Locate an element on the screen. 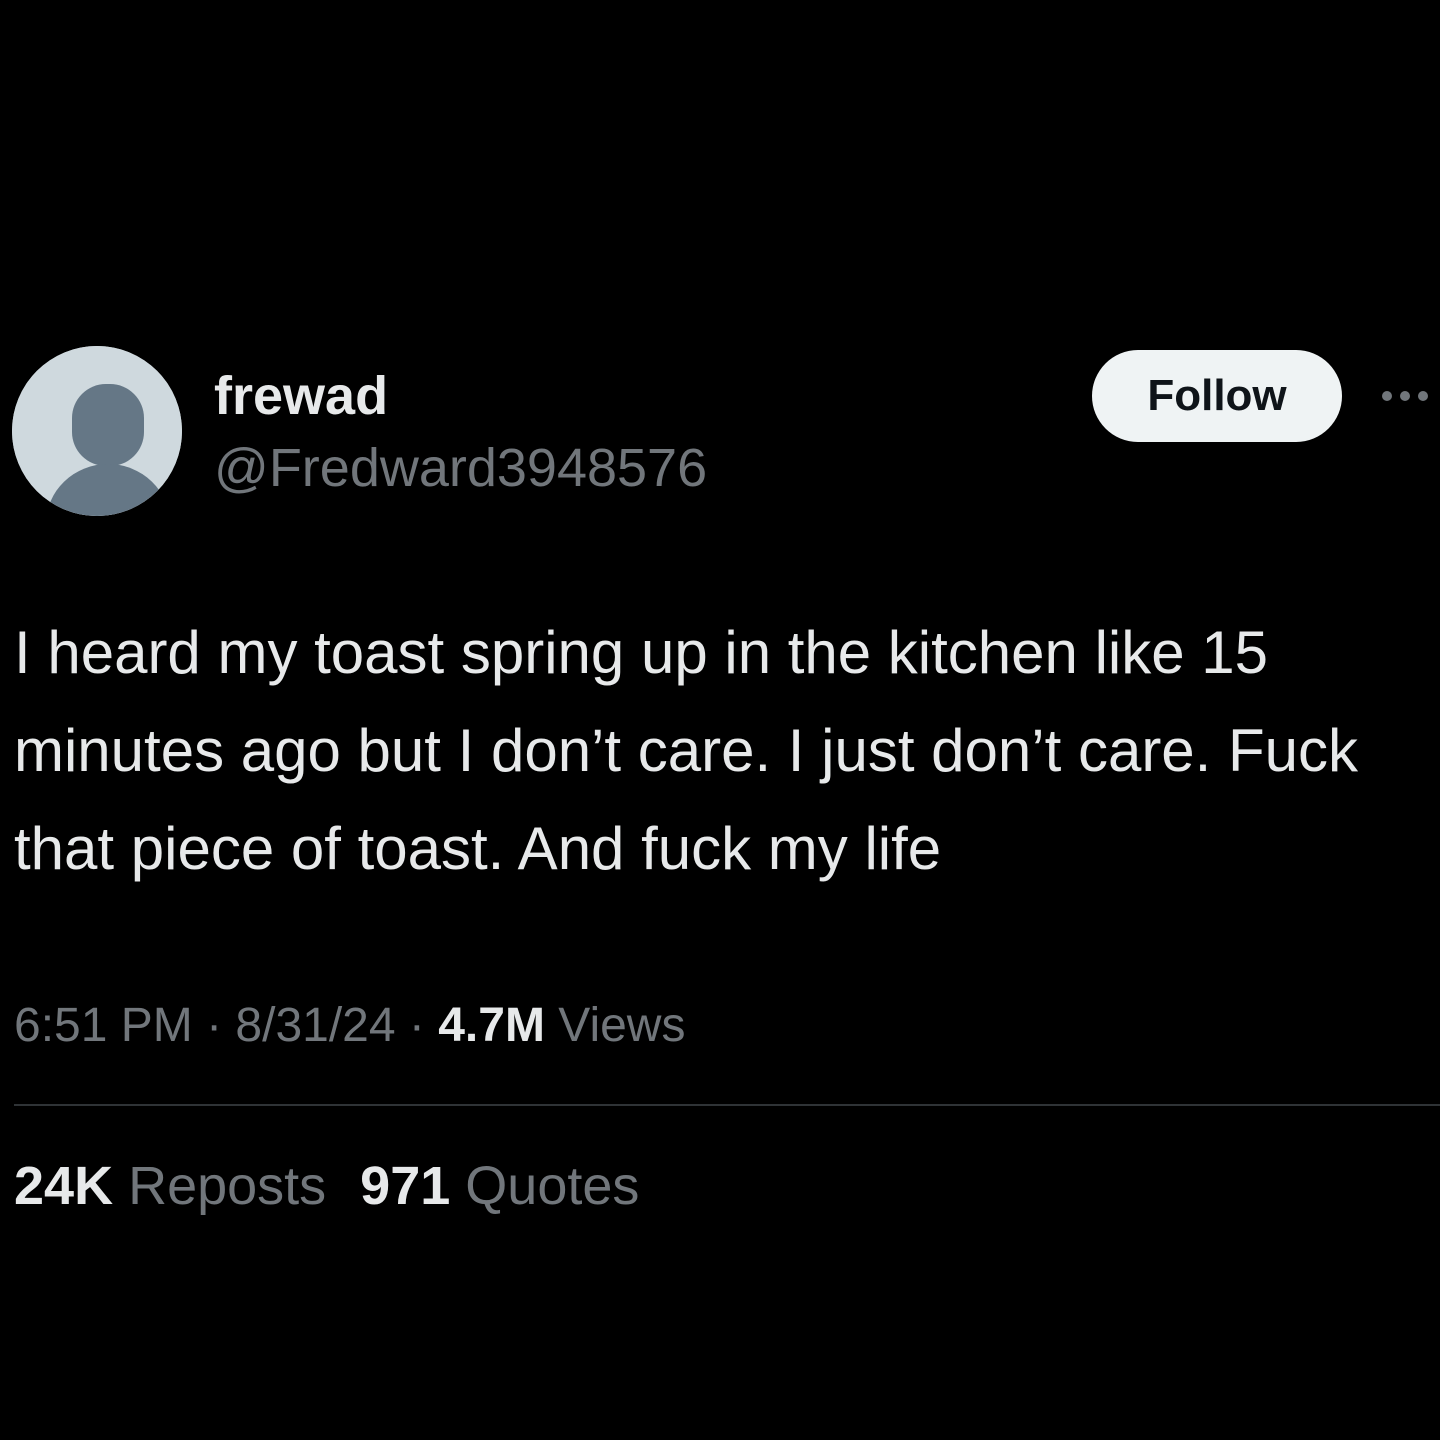  user-handle: @Fredward3948576 is located at coordinates (460, 468).